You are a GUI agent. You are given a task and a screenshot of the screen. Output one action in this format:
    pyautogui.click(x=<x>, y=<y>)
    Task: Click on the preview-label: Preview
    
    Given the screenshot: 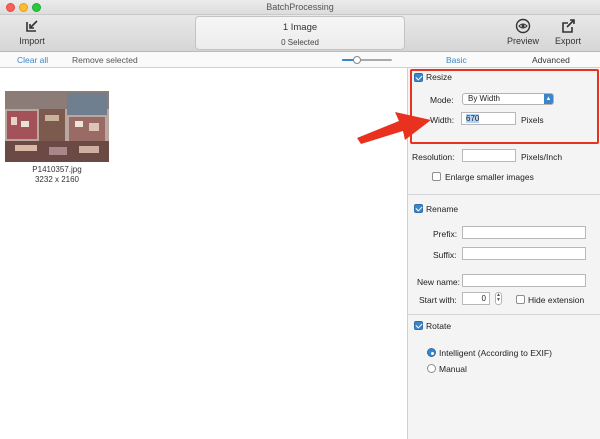 What is the action you would take?
    pyautogui.click(x=522, y=41)
    